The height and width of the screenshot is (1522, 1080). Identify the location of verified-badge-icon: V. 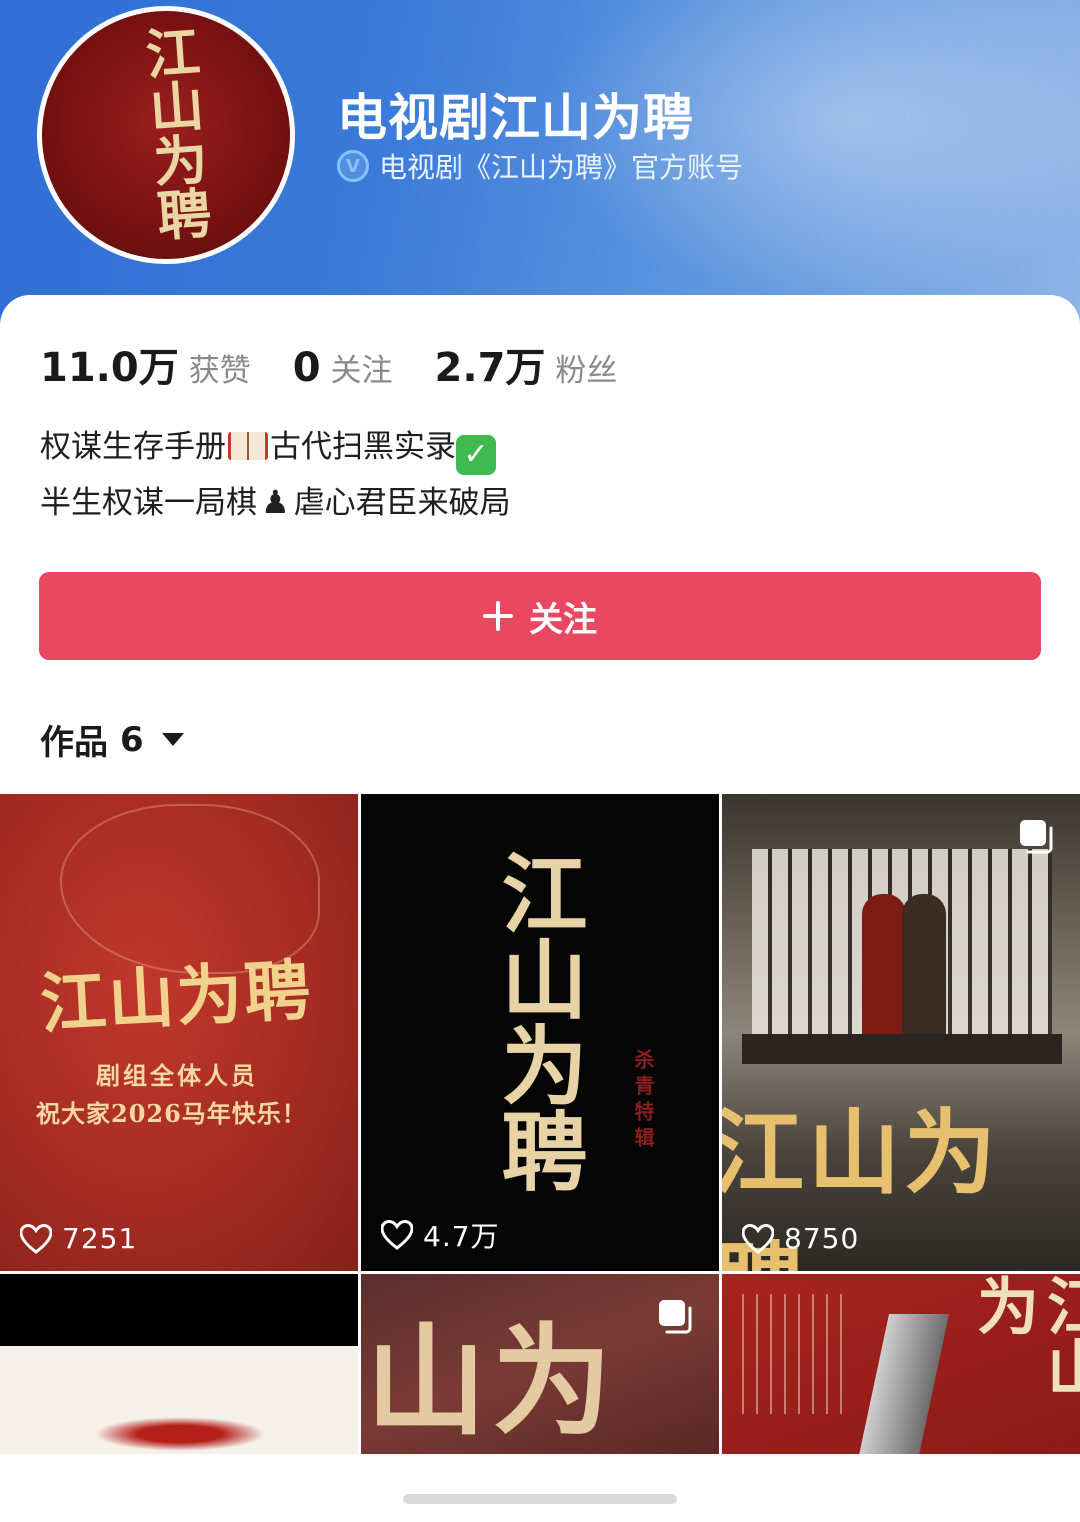
(353, 166).